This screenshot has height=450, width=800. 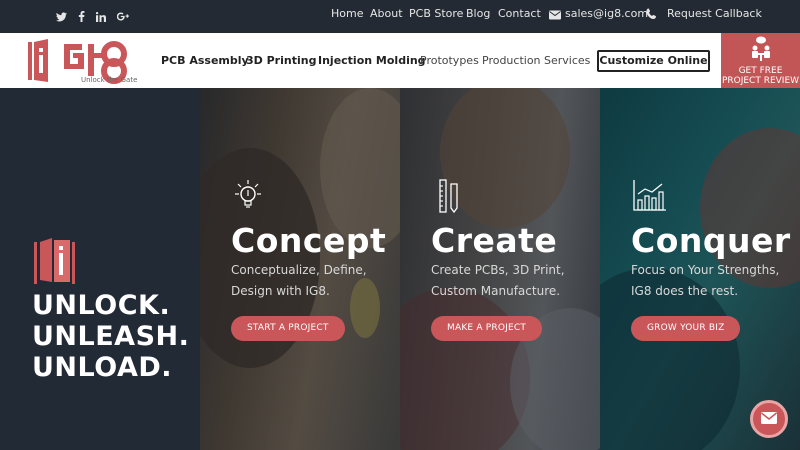 What do you see at coordinates (760, 81) in the screenshot?
I see `review-label-line2: PROJECT REVIEW` at bounding box center [760, 81].